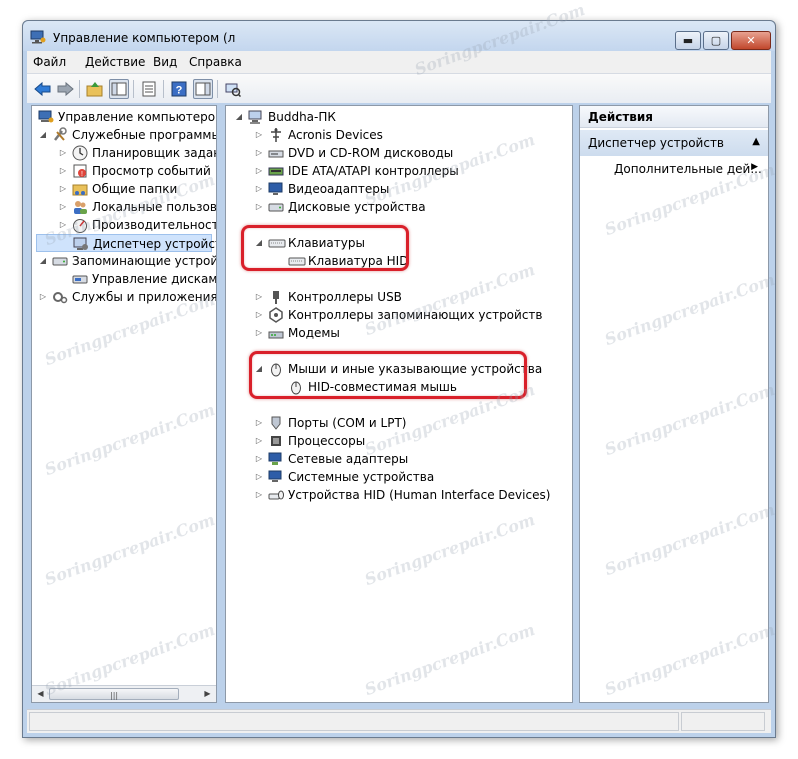  Describe the element at coordinates (348, 459) in the screenshot. I see `category-label: Сетевые адаптеры` at that location.